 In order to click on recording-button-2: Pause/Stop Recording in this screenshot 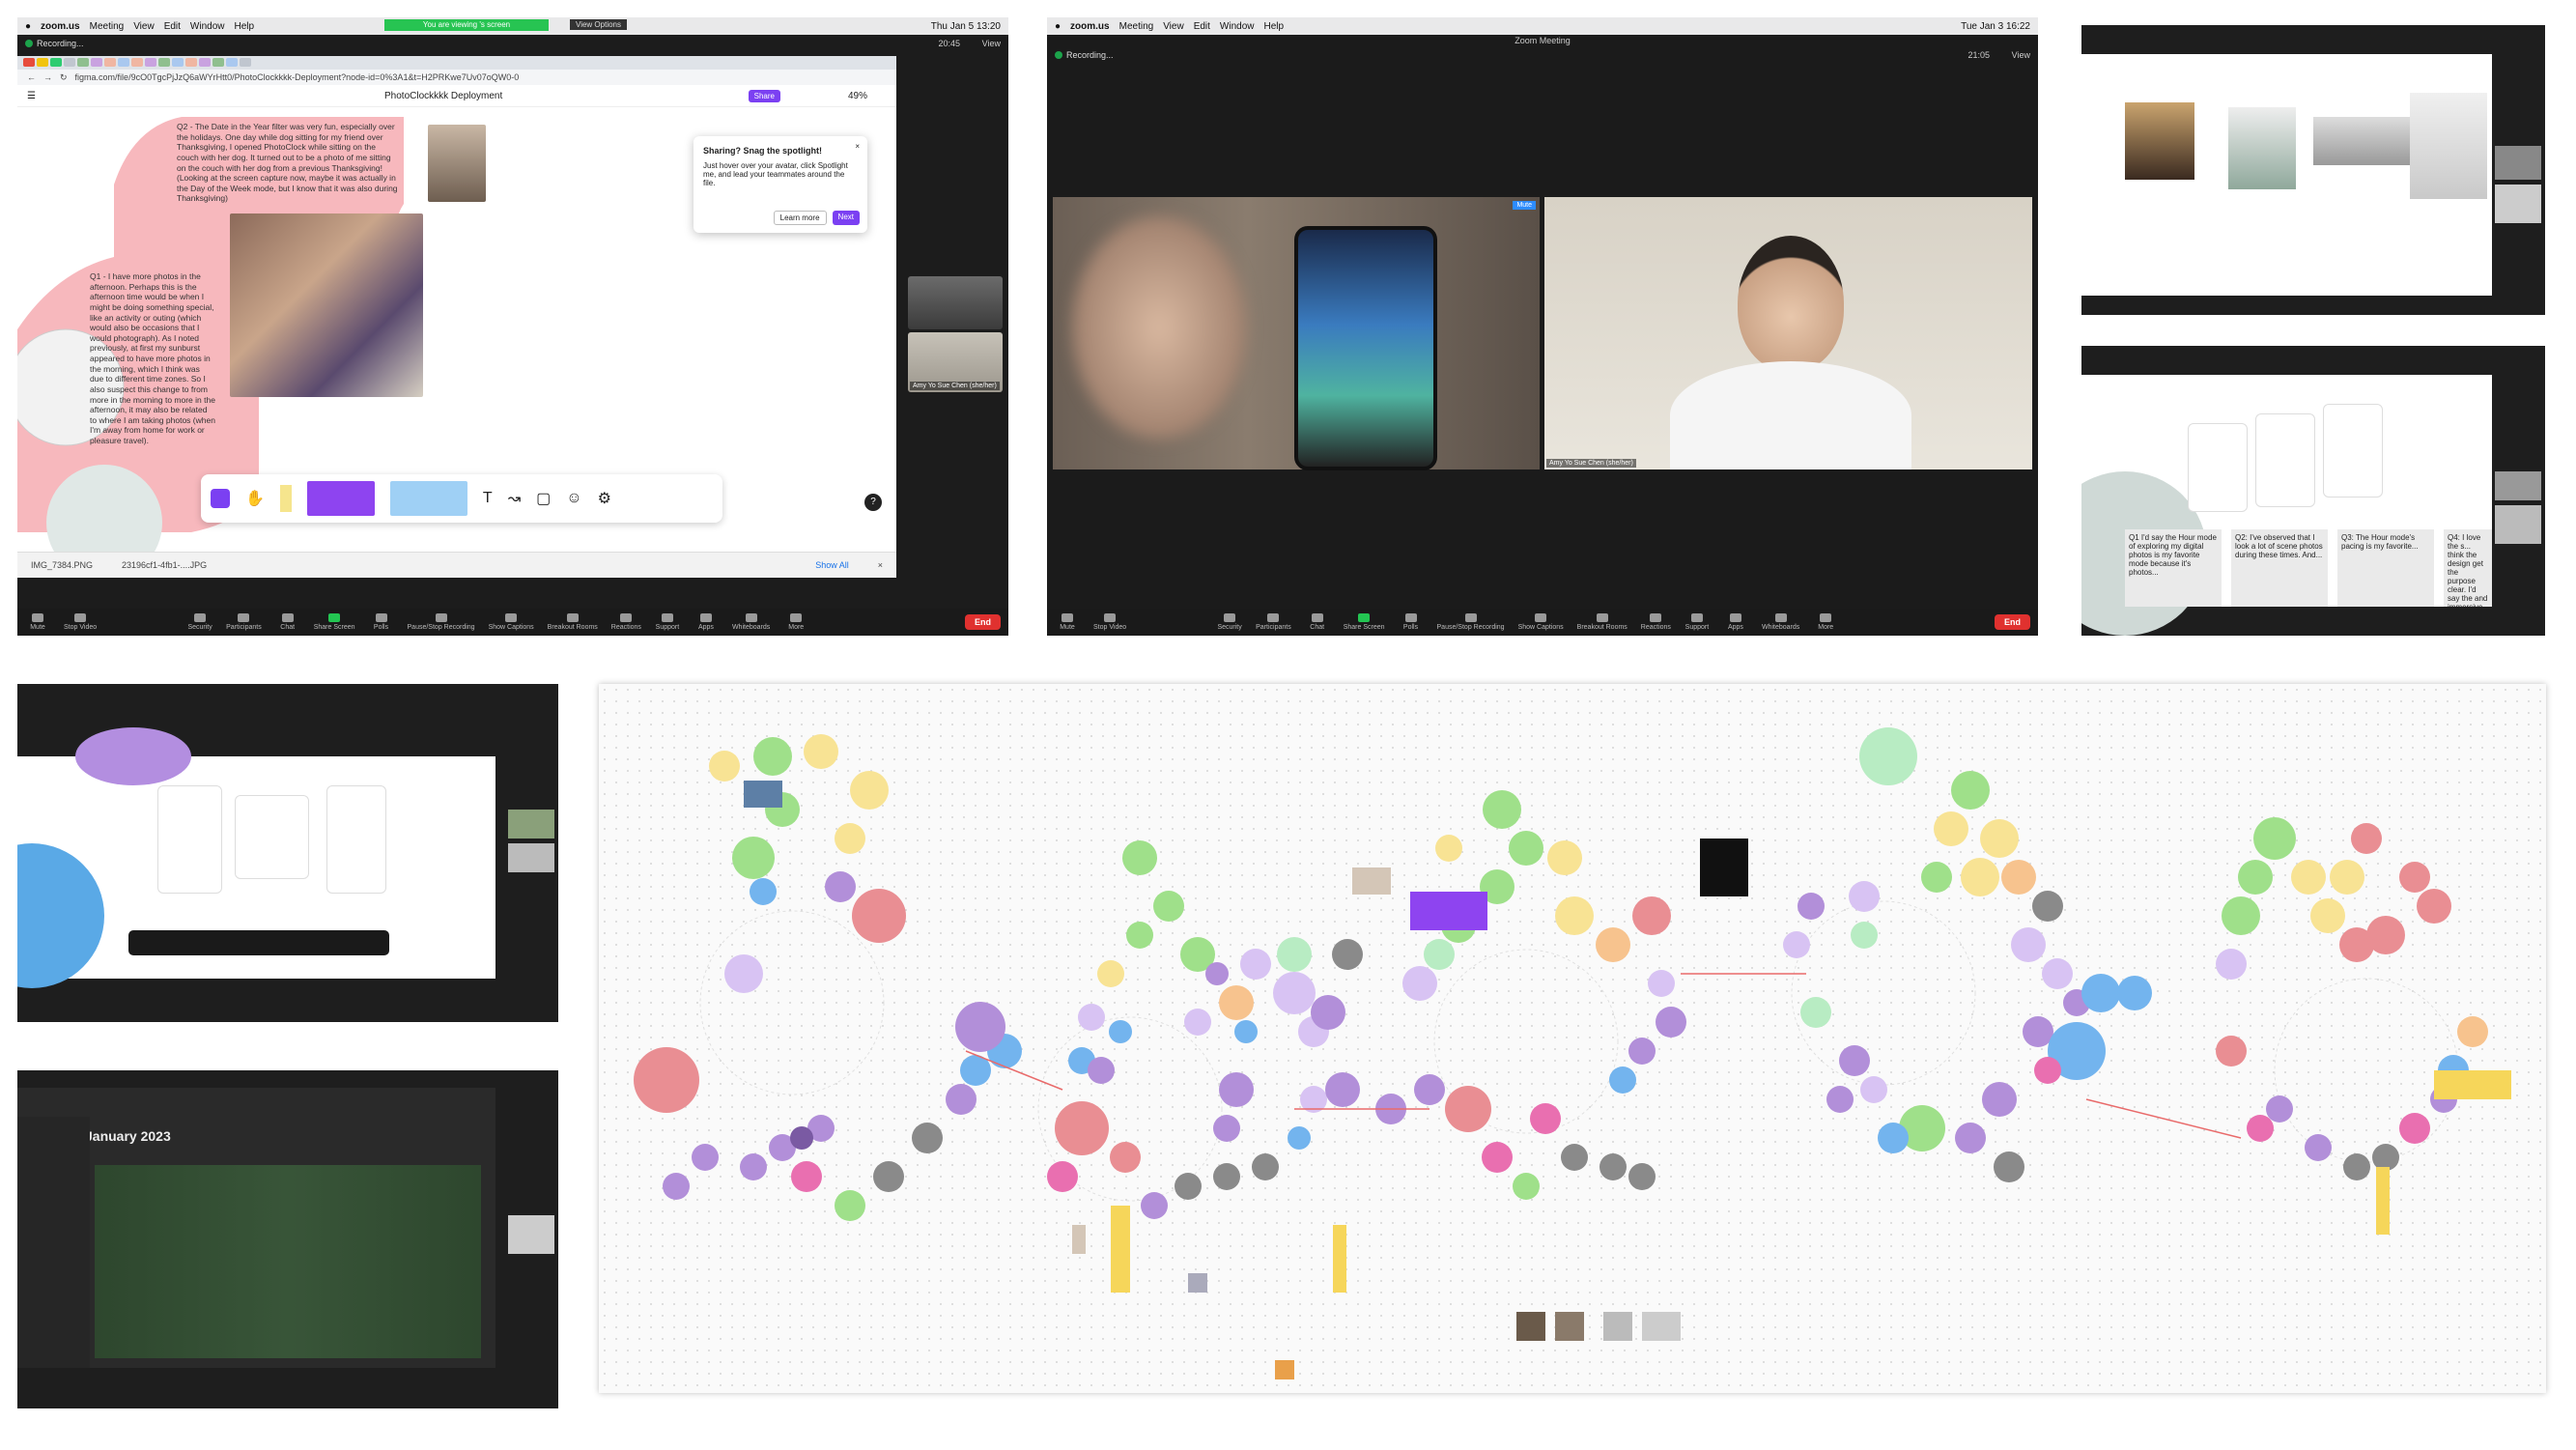, I will do `click(1471, 622)`.